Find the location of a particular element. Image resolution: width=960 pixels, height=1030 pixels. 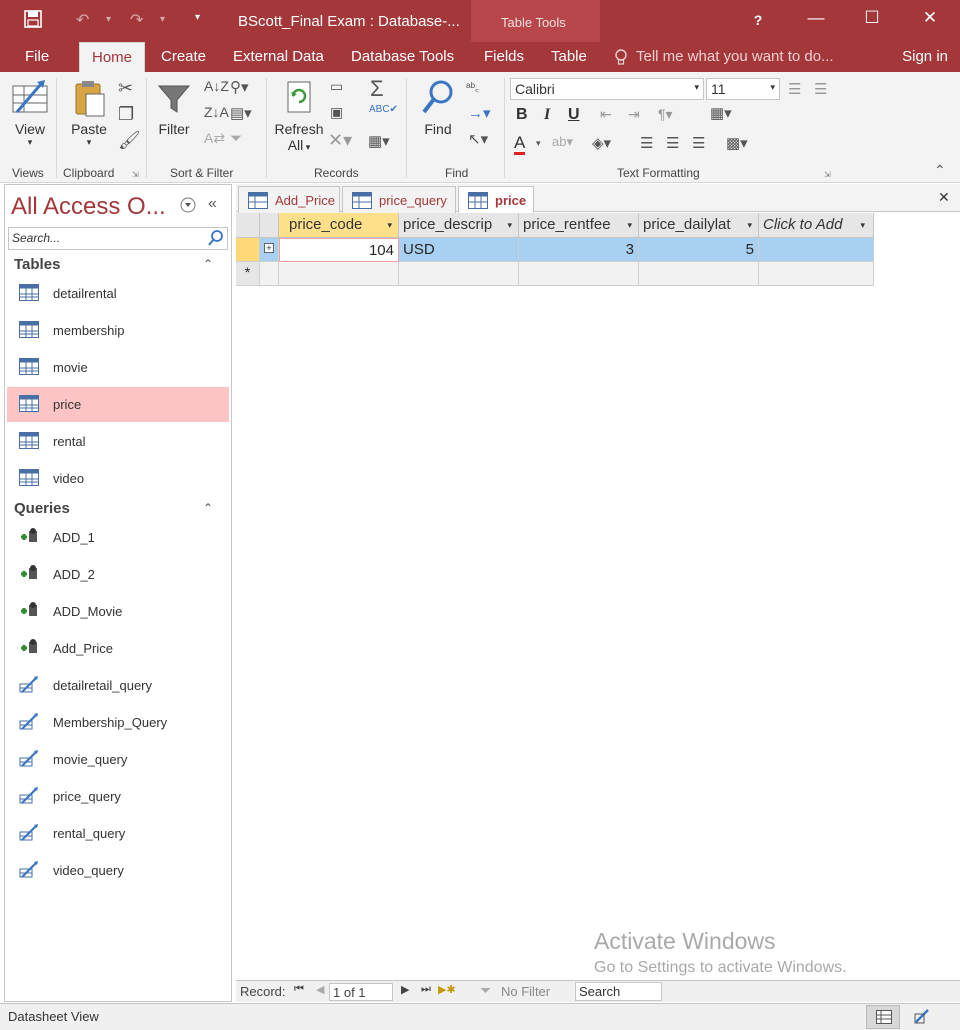

italic-button: I is located at coordinates (547, 115).